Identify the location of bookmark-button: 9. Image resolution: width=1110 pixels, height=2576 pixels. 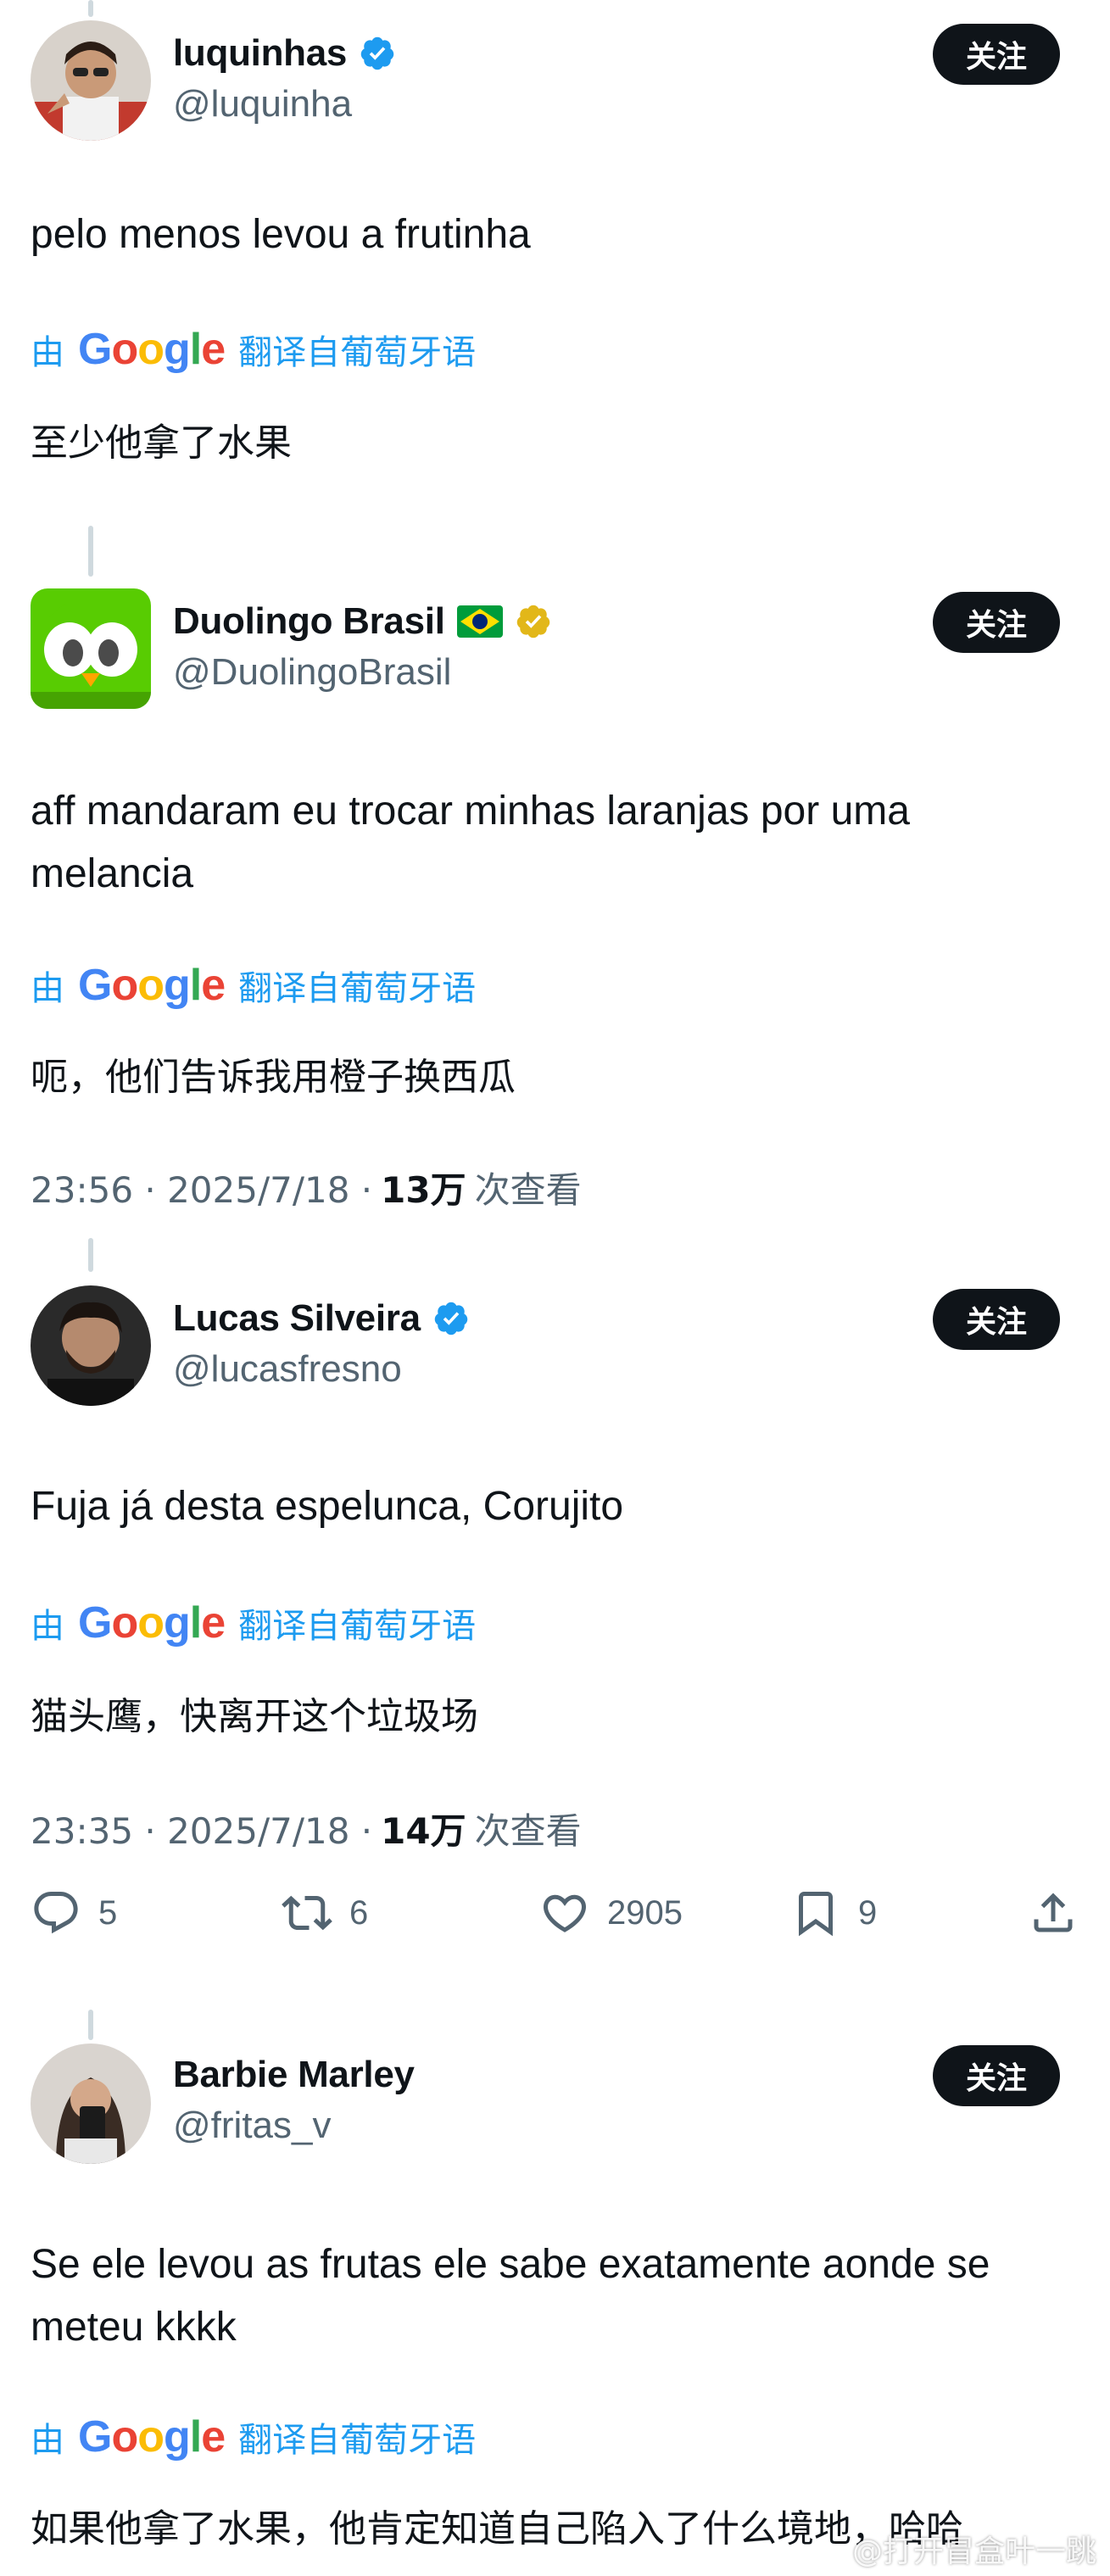
(909, 1912).